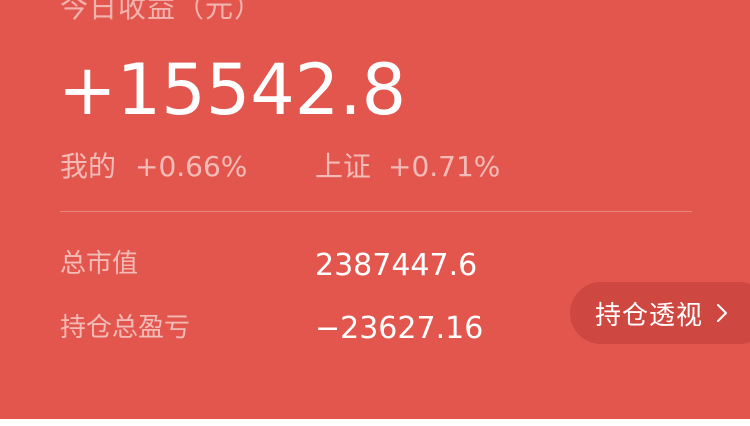 The width and height of the screenshot is (750, 426). I want to click on today-earnings-label: 今日收益（元）, so click(162, 12).